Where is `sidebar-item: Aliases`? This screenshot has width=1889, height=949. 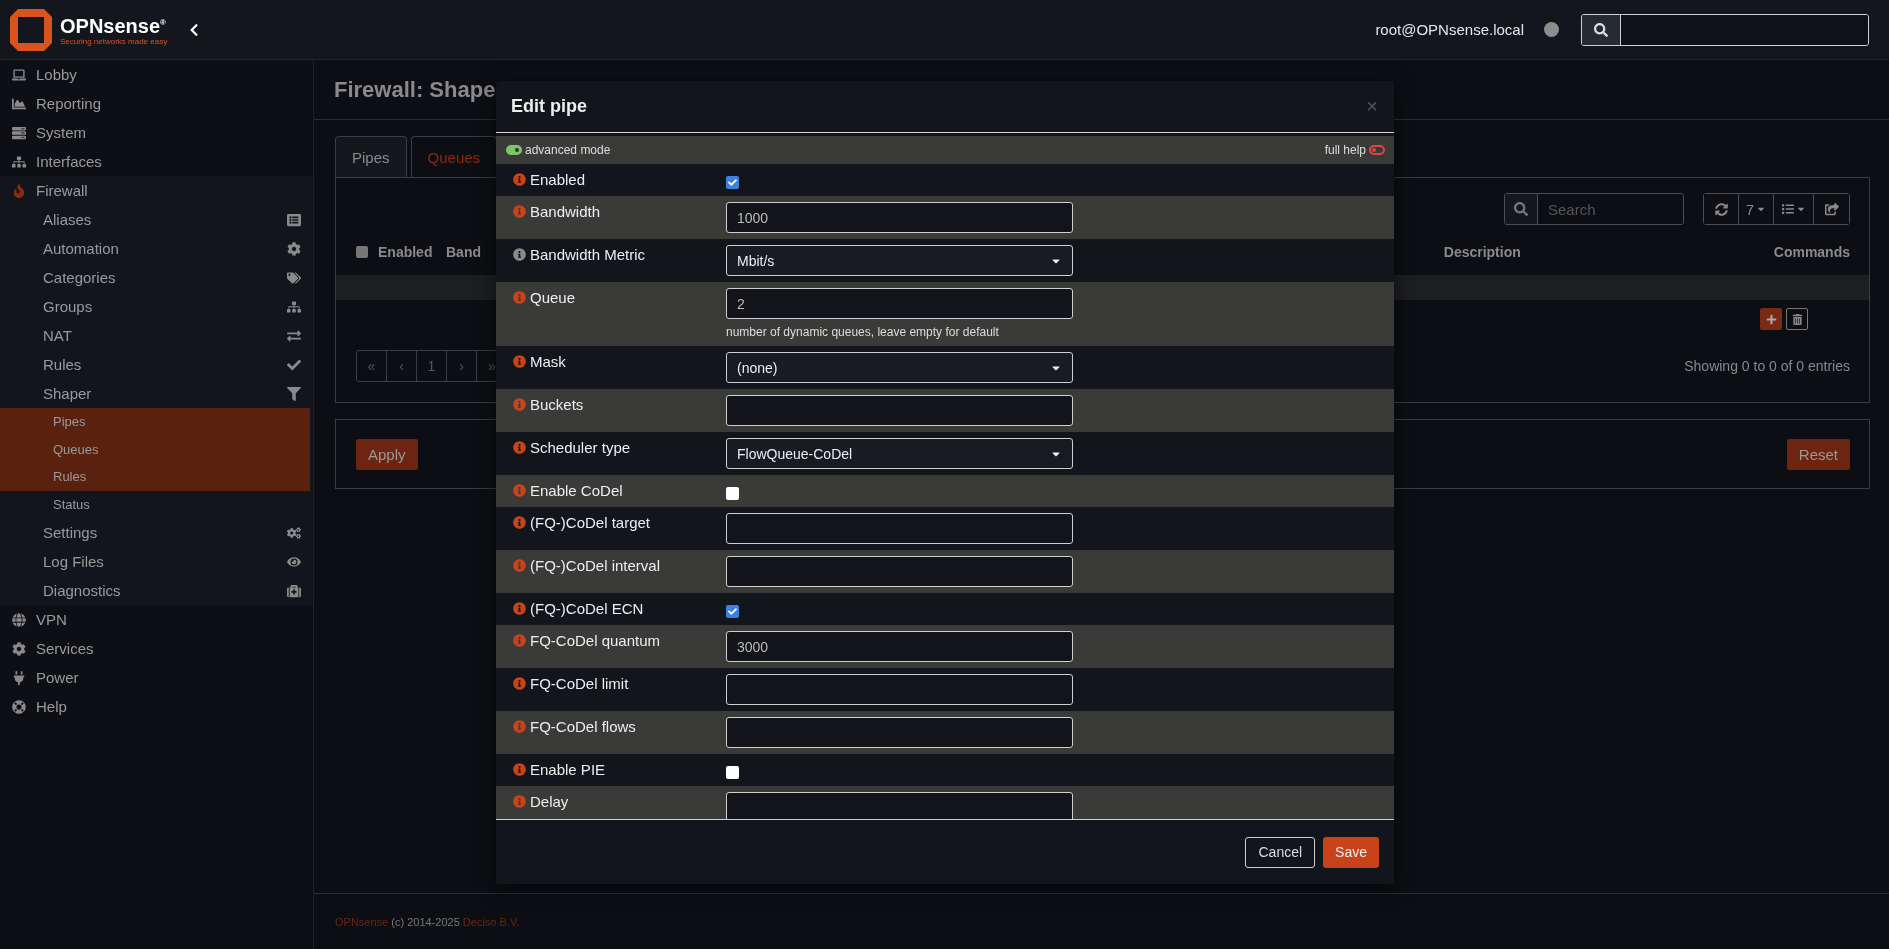
sidebar-item: Aliases is located at coordinates (156, 219).